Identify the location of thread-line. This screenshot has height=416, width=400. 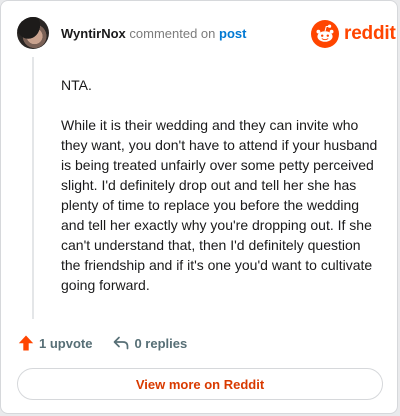
(33, 188).